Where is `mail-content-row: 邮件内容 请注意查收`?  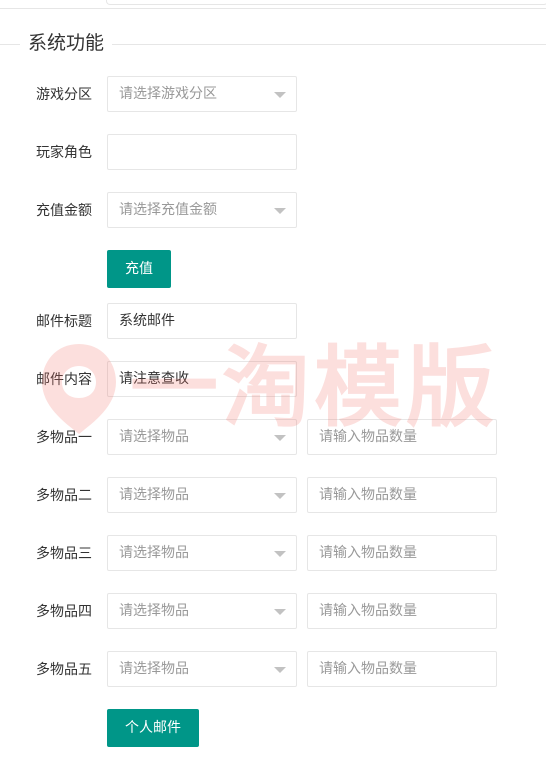 mail-content-row: 邮件内容 请注意查收 is located at coordinates (273, 380).